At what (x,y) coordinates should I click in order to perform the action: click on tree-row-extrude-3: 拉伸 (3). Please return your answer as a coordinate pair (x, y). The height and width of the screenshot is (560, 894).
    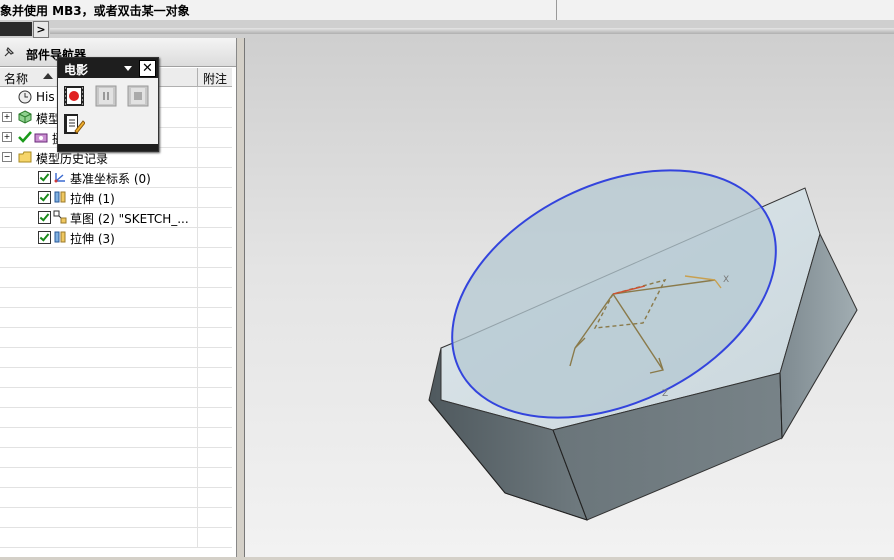
    Looking at the image, I should click on (116, 237).